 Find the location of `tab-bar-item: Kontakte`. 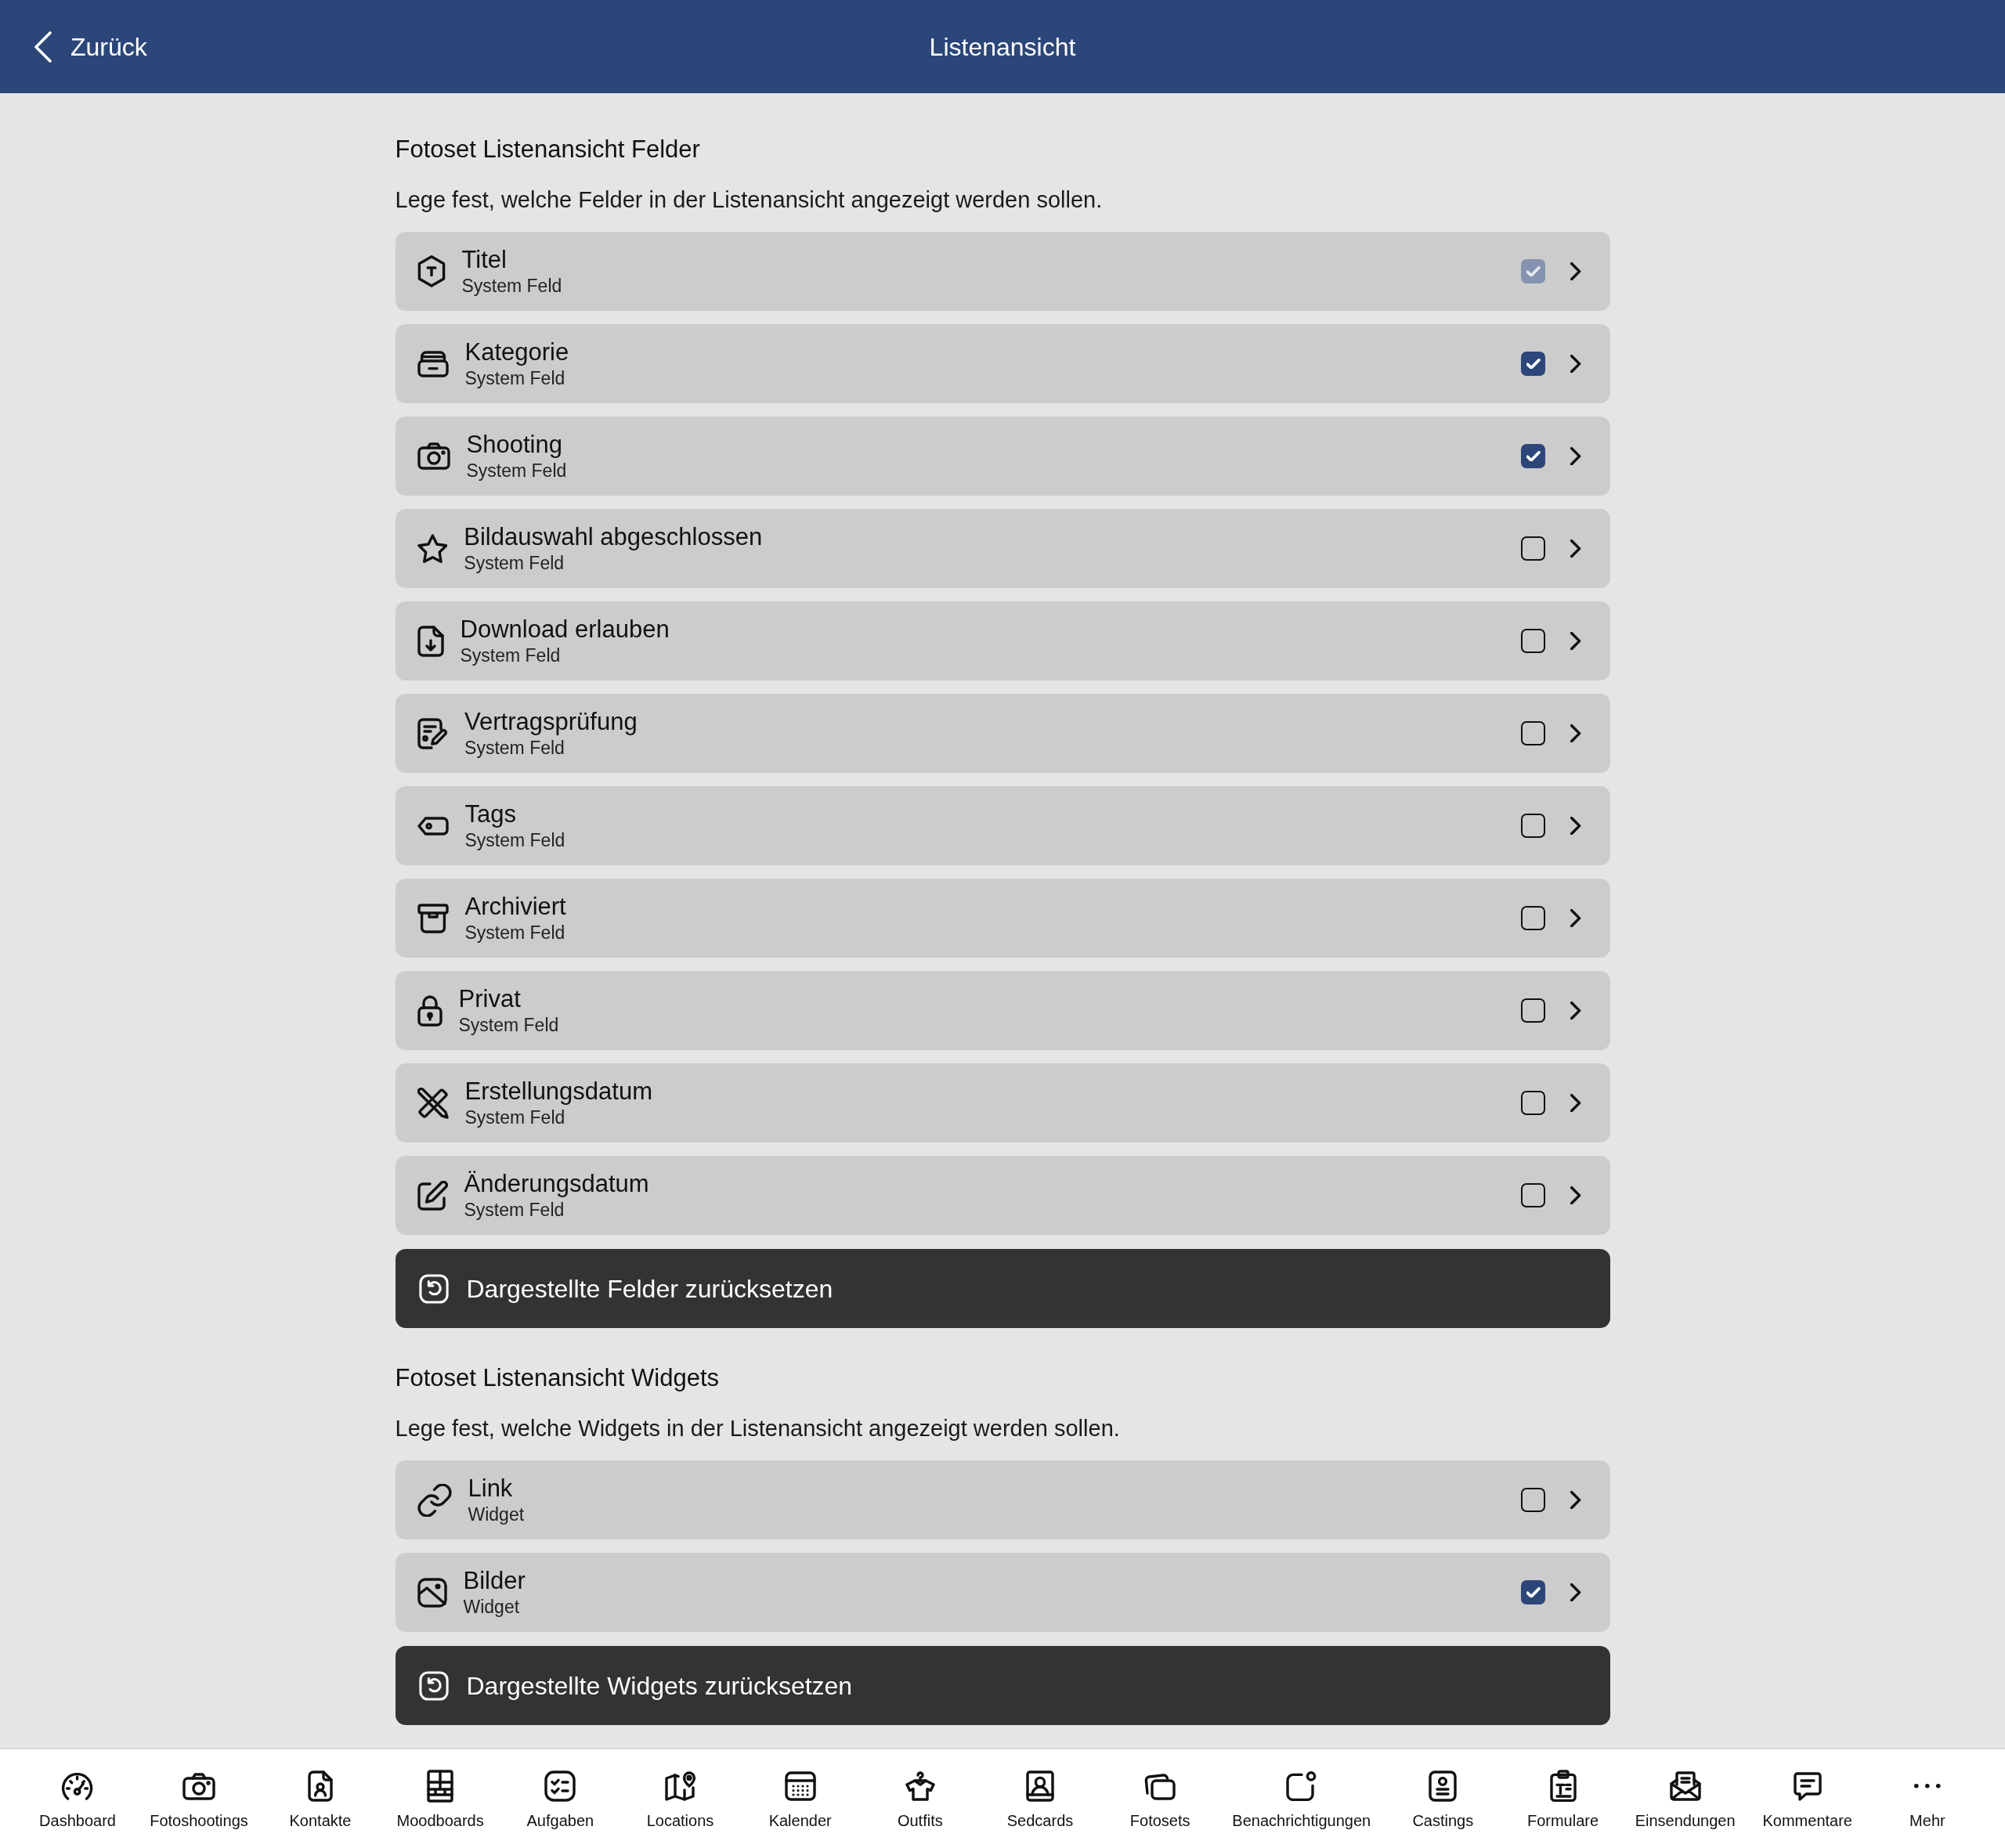

tab-bar-item: Kontakte is located at coordinates (320, 1800).